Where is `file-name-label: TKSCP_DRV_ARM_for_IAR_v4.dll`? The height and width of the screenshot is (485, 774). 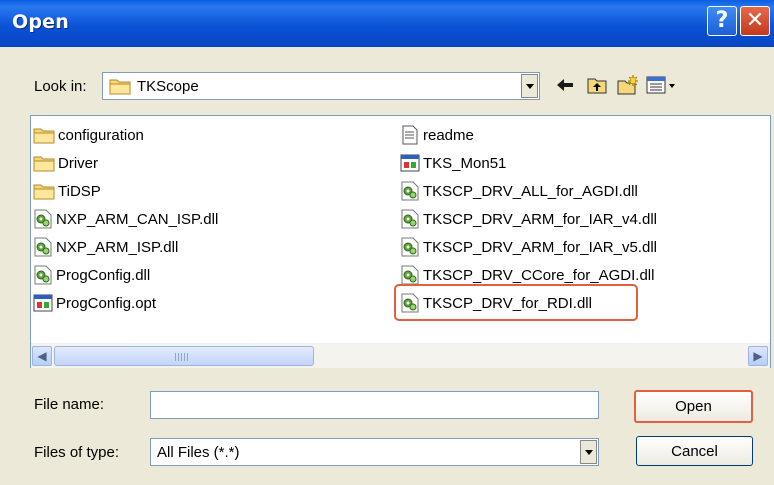 file-name-label: TKSCP_DRV_ARM_for_IAR_v4.dll is located at coordinates (540, 219).